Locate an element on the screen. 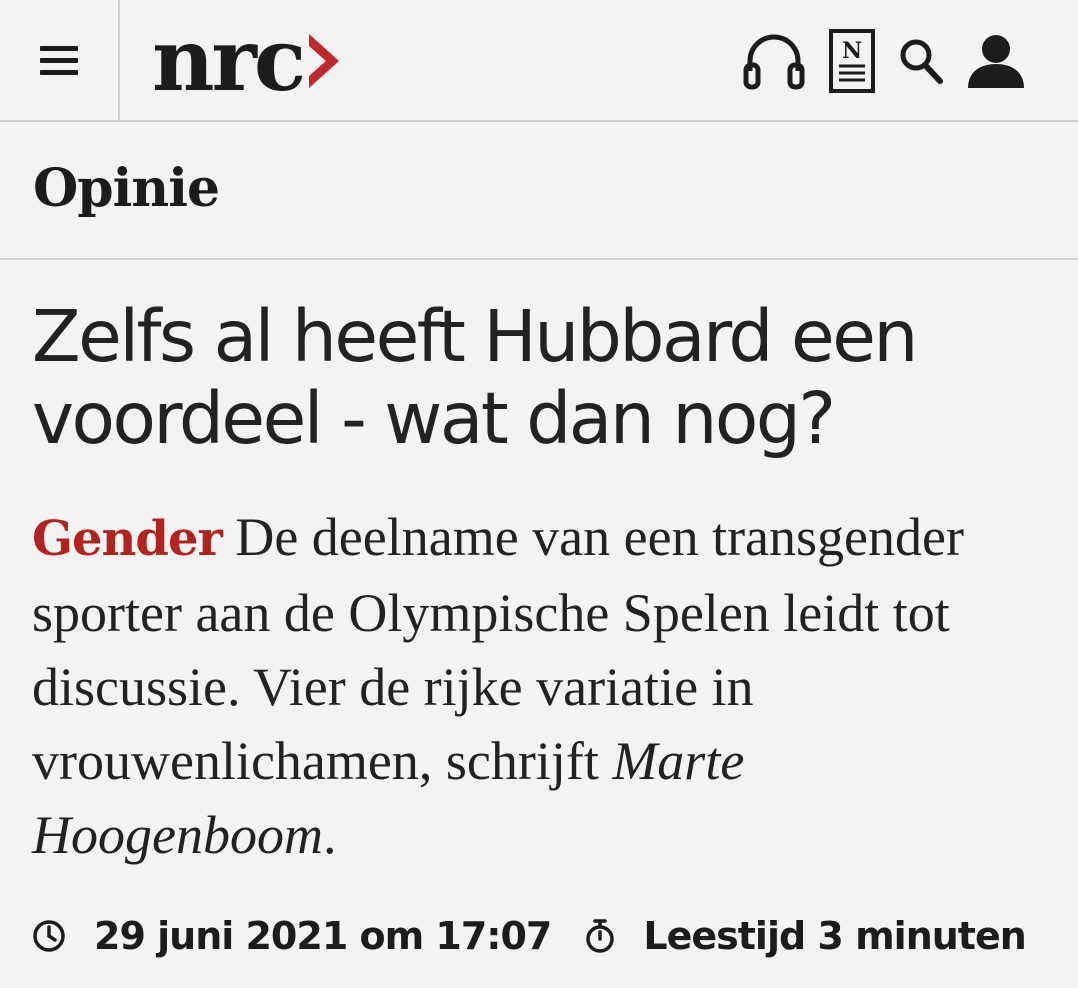 The width and height of the screenshot is (1078, 988). publish-date-text: 29 juni 2021 om 17:07 is located at coordinates (323, 936).